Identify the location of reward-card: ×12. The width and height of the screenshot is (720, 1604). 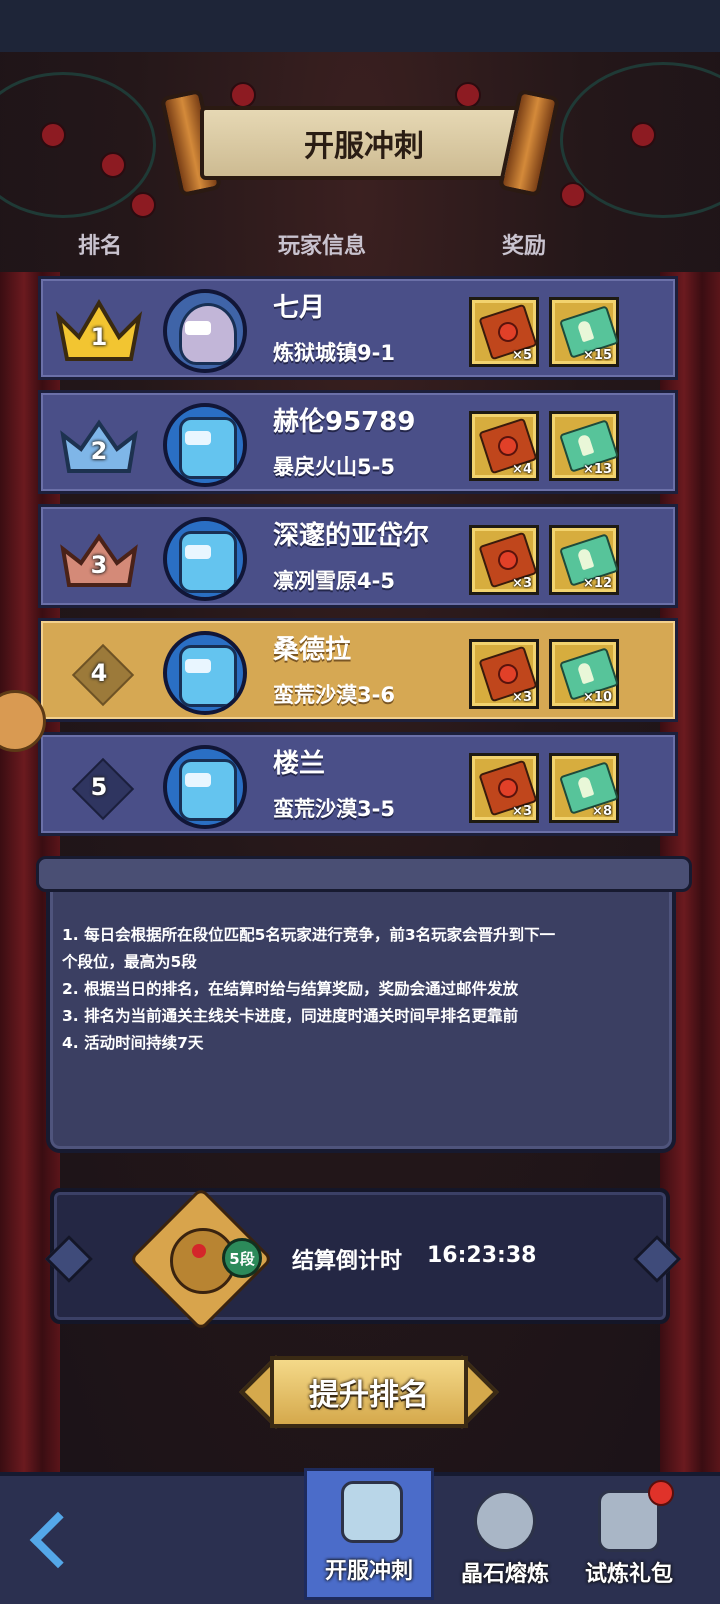
(584, 560).